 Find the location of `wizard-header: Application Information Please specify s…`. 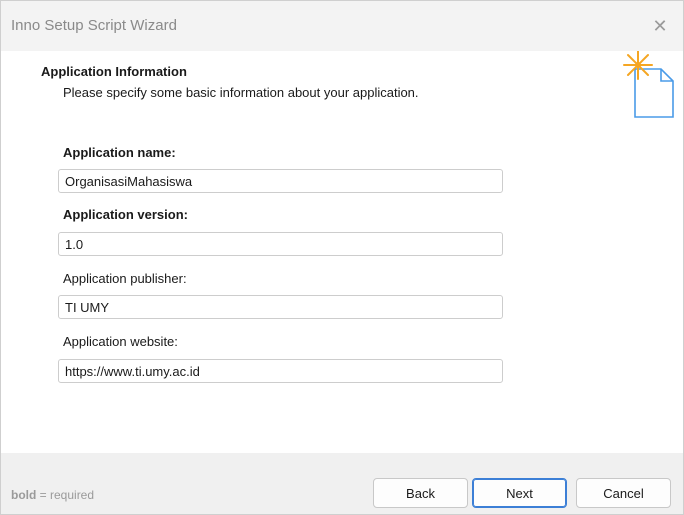

wizard-header: Application Information Please specify s… is located at coordinates (342, 84).